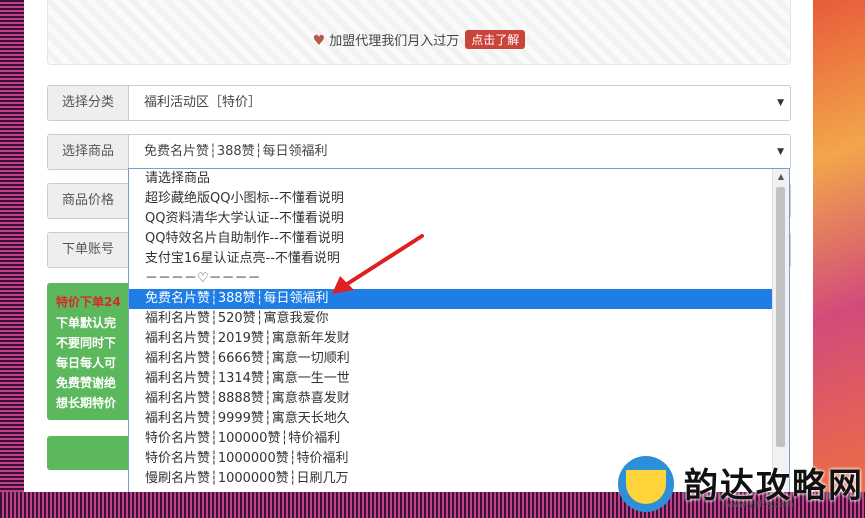  What do you see at coordinates (759, 505) in the screenshot?
I see `watermark-url: www.ydfcy.com` at bounding box center [759, 505].